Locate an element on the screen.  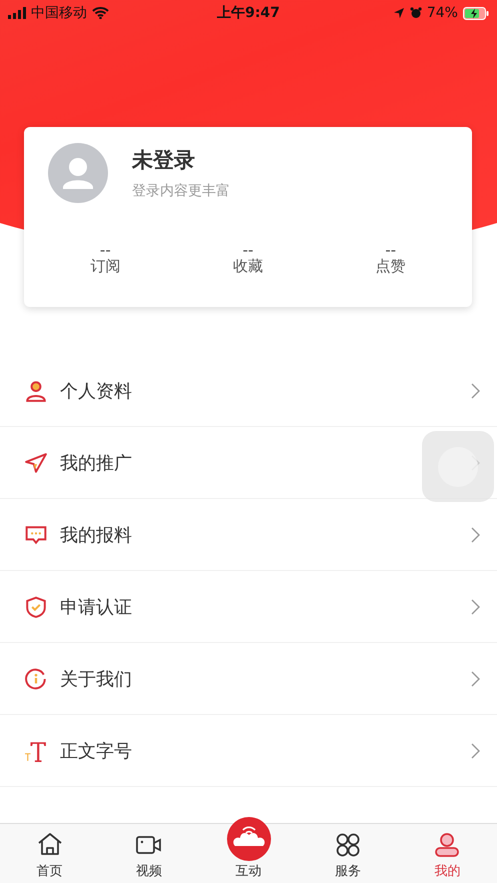
avatar-icon is located at coordinates (78, 173).